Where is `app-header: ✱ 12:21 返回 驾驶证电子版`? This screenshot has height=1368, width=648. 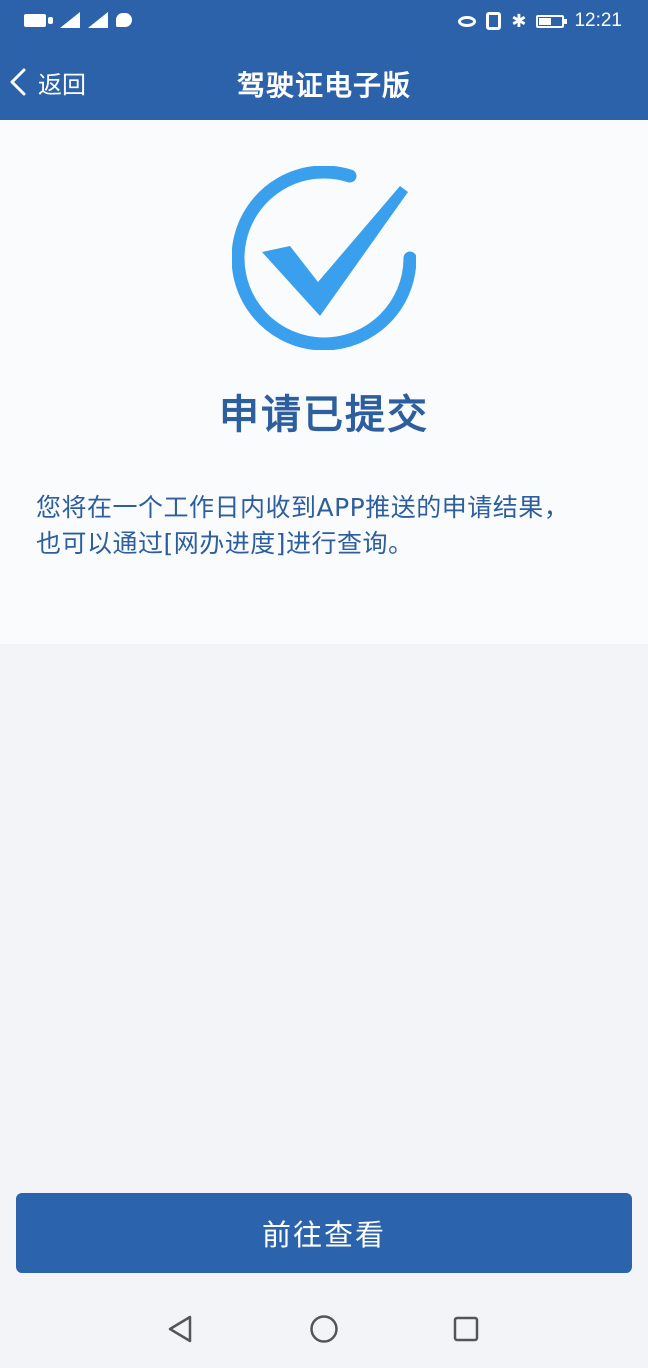 app-header: ✱ 12:21 返回 驾驶证电子版 is located at coordinates (324, 60).